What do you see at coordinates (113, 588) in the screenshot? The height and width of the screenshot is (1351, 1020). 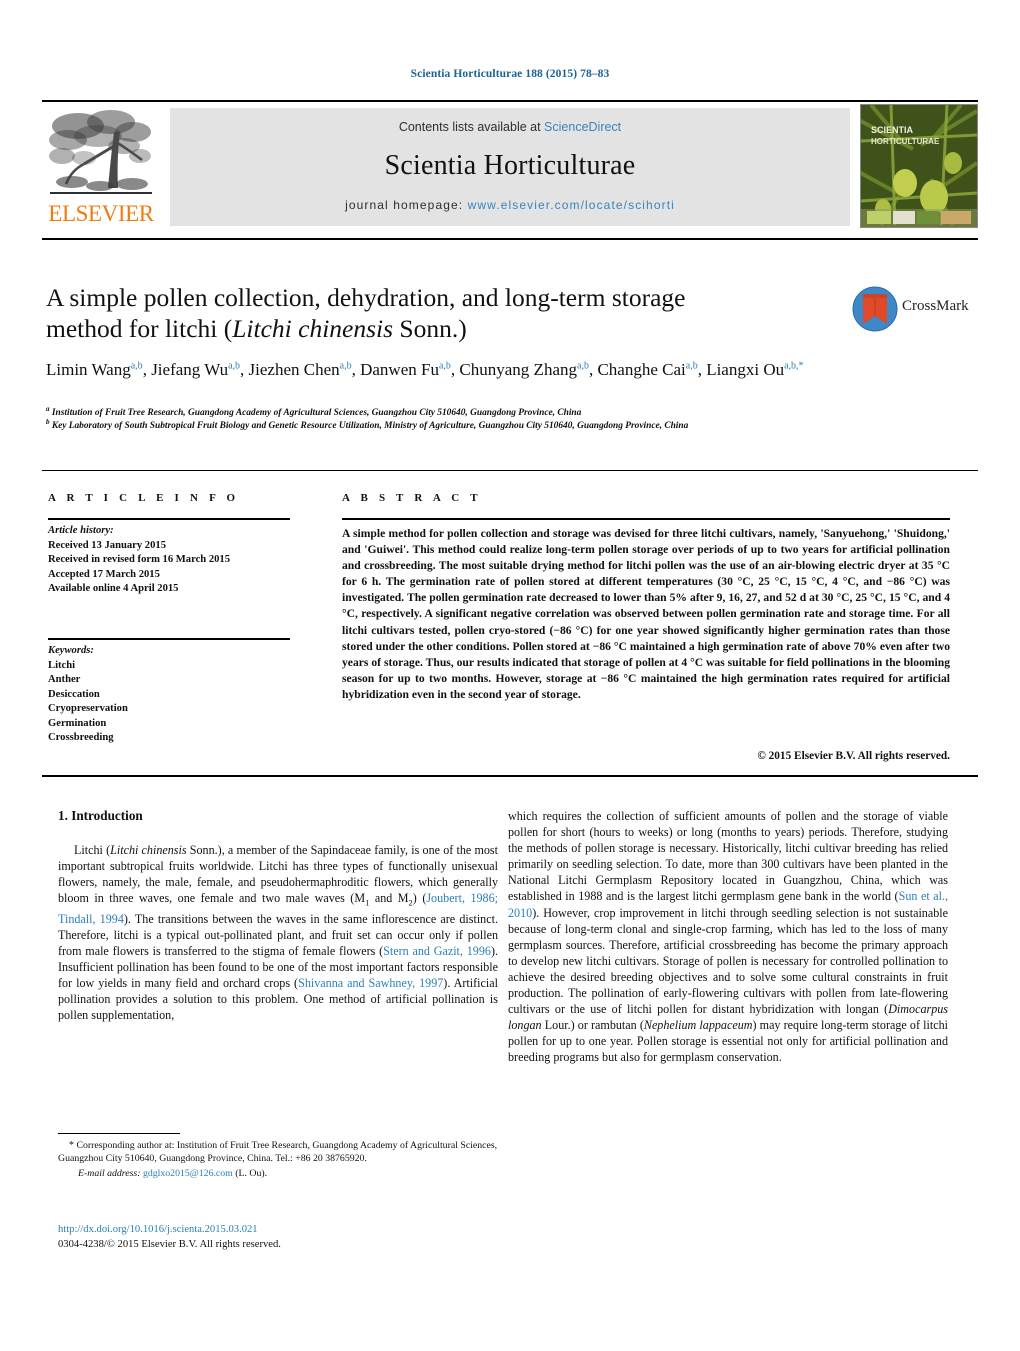 I see `article-history-item: Available online 4 April 2015` at bounding box center [113, 588].